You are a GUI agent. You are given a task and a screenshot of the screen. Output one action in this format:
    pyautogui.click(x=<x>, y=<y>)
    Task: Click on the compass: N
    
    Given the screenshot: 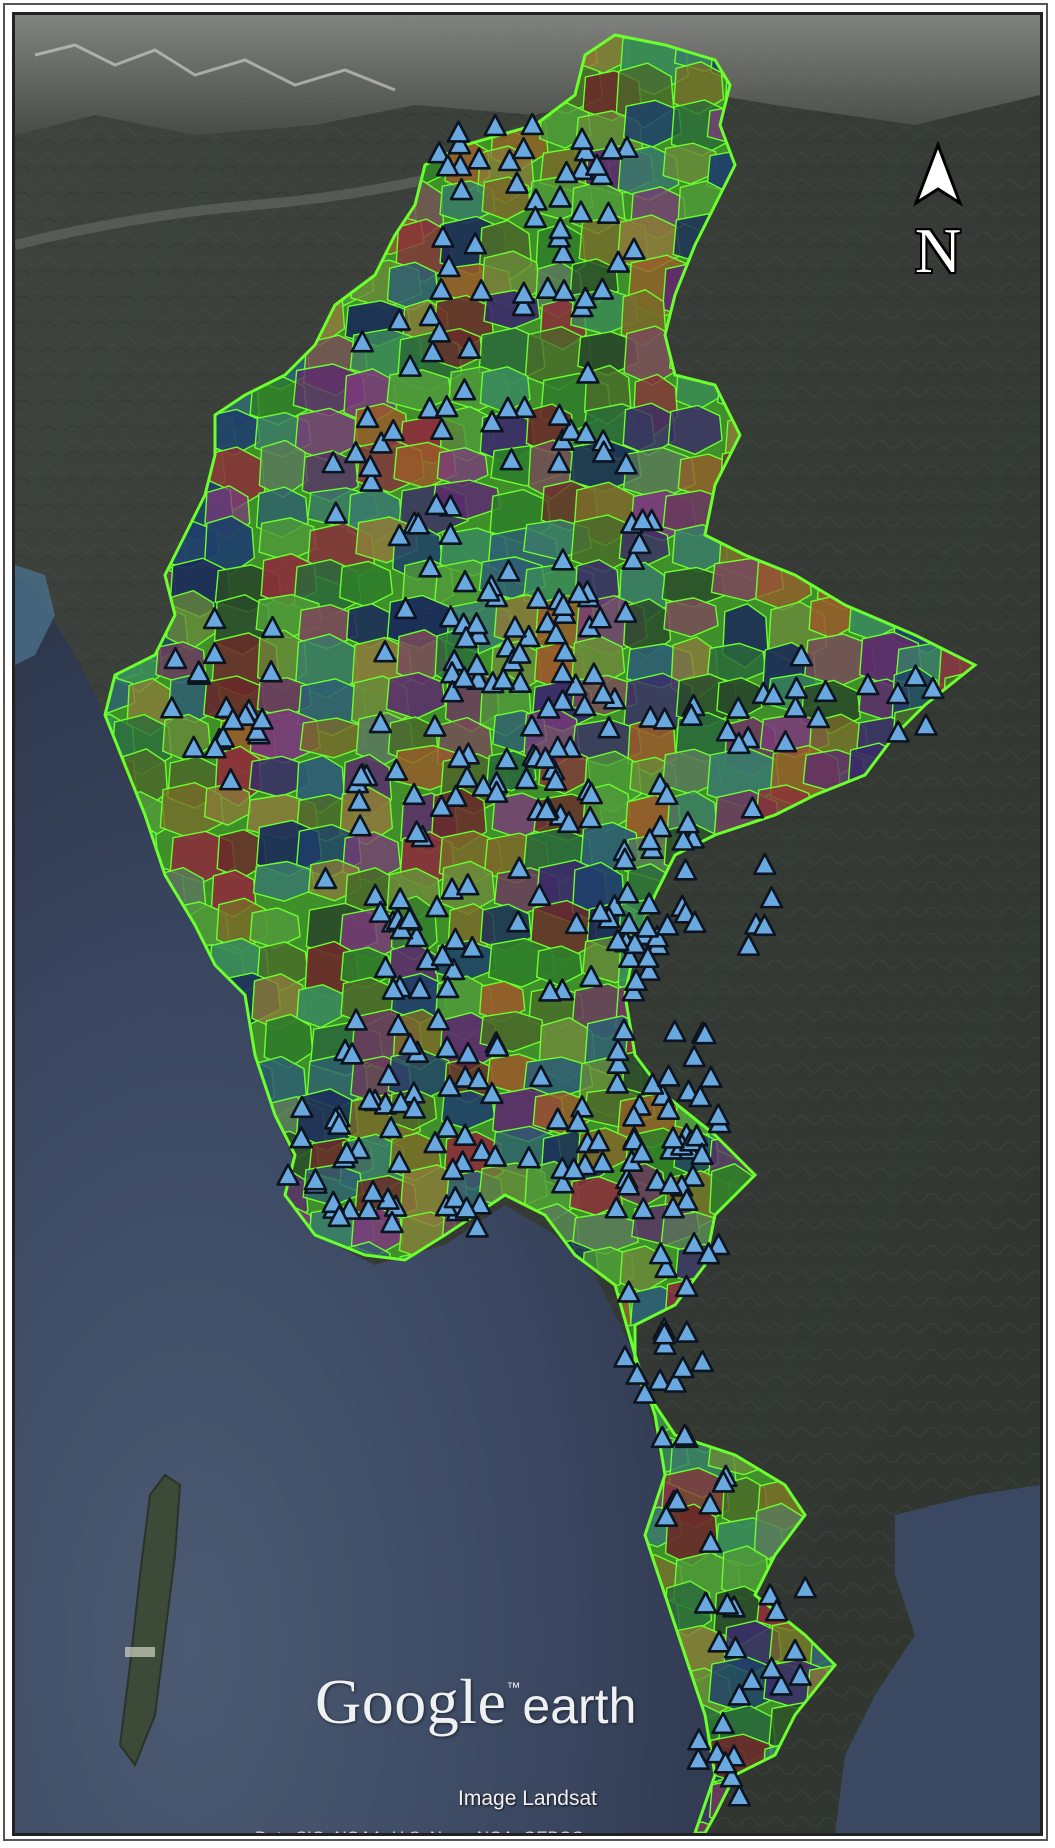 What is the action you would take?
    pyautogui.click(x=938, y=213)
    